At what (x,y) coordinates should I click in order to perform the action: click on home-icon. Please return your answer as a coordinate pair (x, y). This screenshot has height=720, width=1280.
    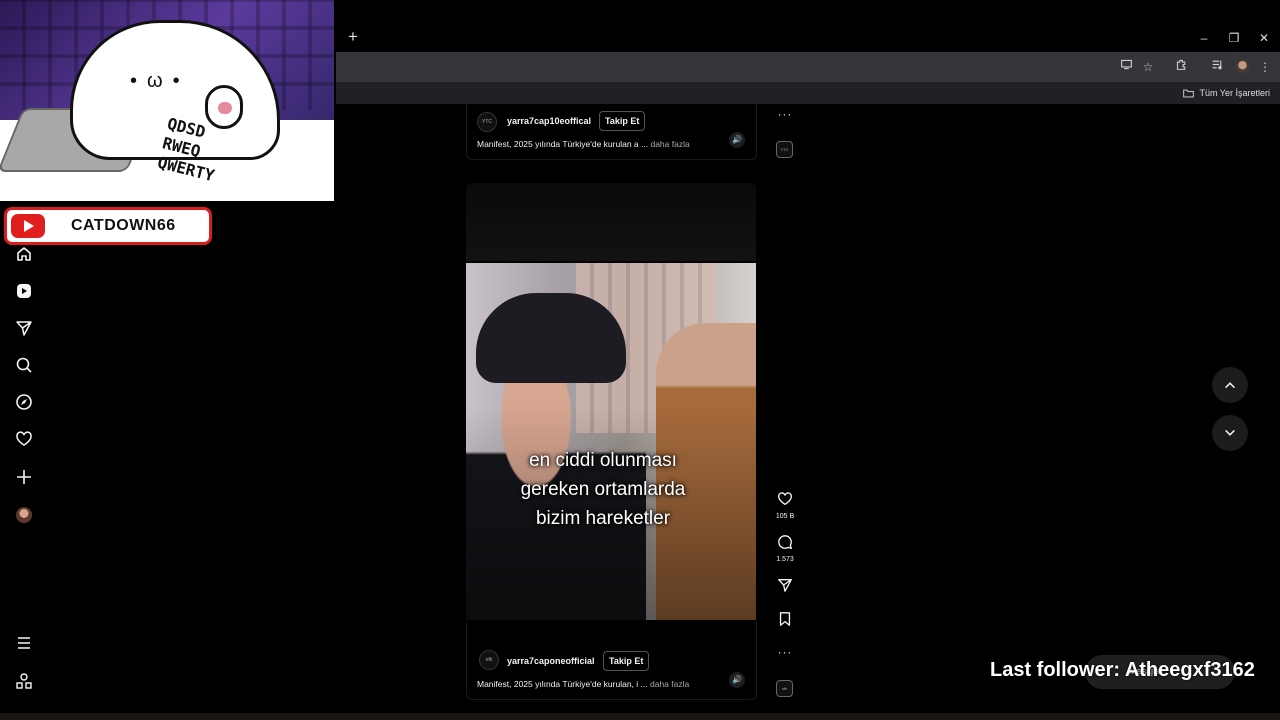
    Looking at the image, I should click on (24, 254).